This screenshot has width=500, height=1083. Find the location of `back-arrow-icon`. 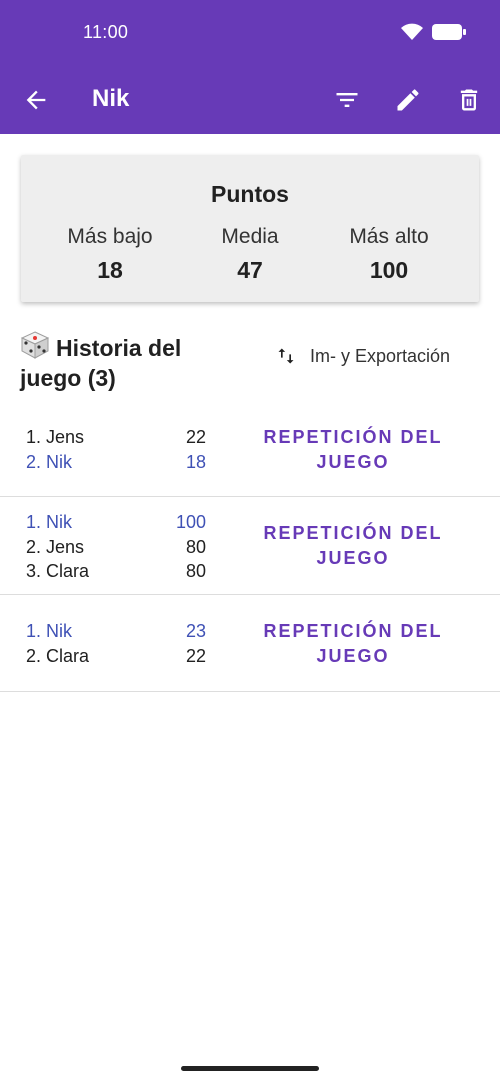

back-arrow-icon is located at coordinates (36, 100).